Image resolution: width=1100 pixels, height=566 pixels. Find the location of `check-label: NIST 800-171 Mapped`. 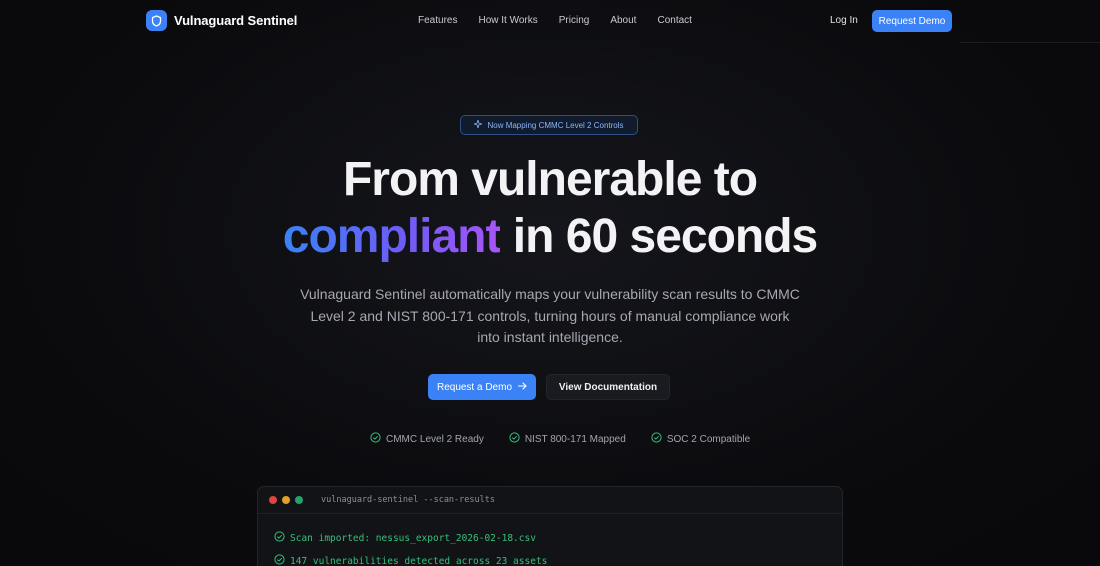

check-label: NIST 800-171 Mapped is located at coordinates (575, 439).